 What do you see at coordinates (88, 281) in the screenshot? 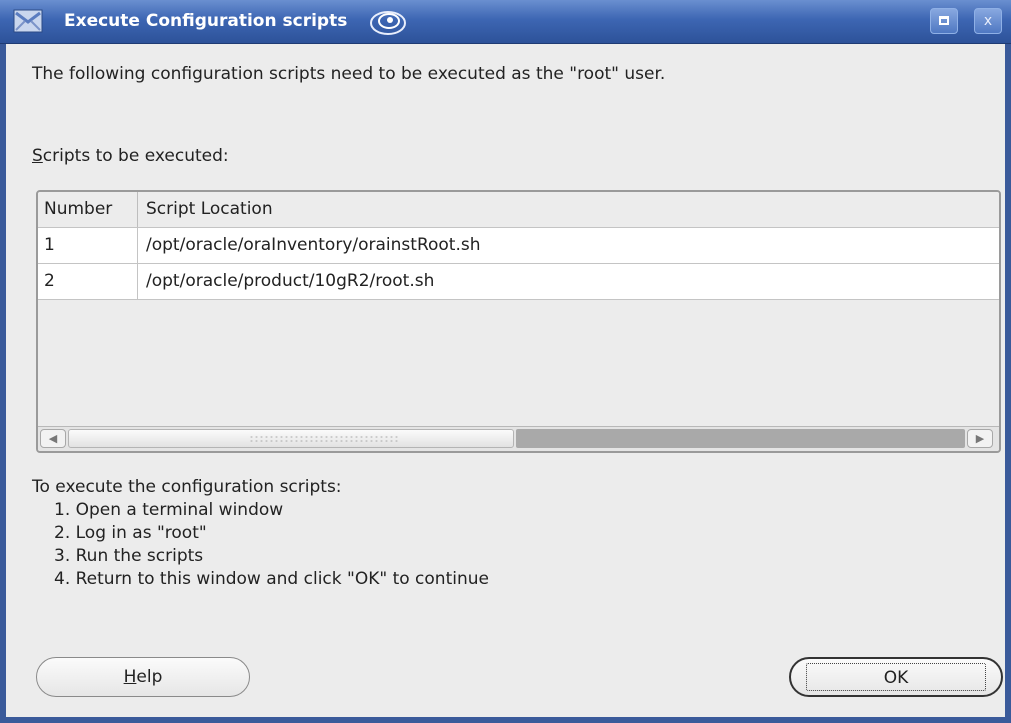
I see `cell-number: 2` at bounding box center [88, 281].